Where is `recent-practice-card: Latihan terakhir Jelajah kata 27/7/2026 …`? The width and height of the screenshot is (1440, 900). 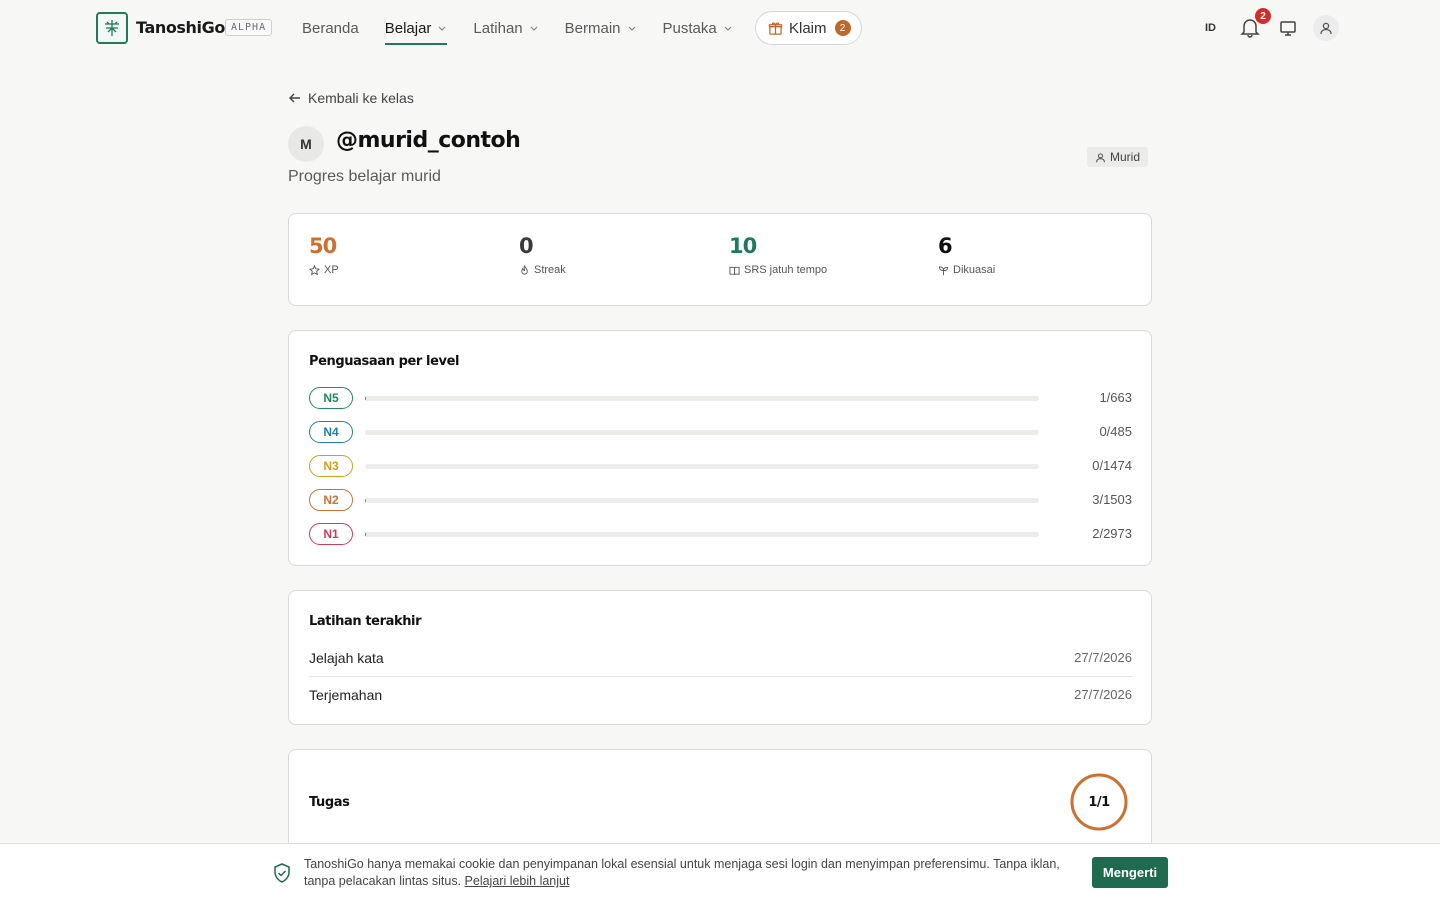
recent-practice-card: Latihan terakhir Jelajah kata 27/7/2026 … is located at coordinates (720, 657).